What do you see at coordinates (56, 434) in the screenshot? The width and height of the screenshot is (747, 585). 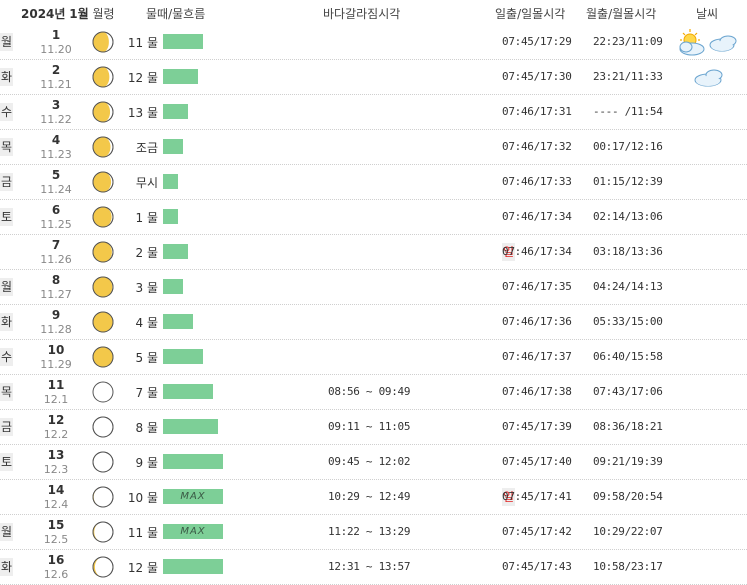 I see `lunar-date: 12.2` at bounding box center [56, 434].